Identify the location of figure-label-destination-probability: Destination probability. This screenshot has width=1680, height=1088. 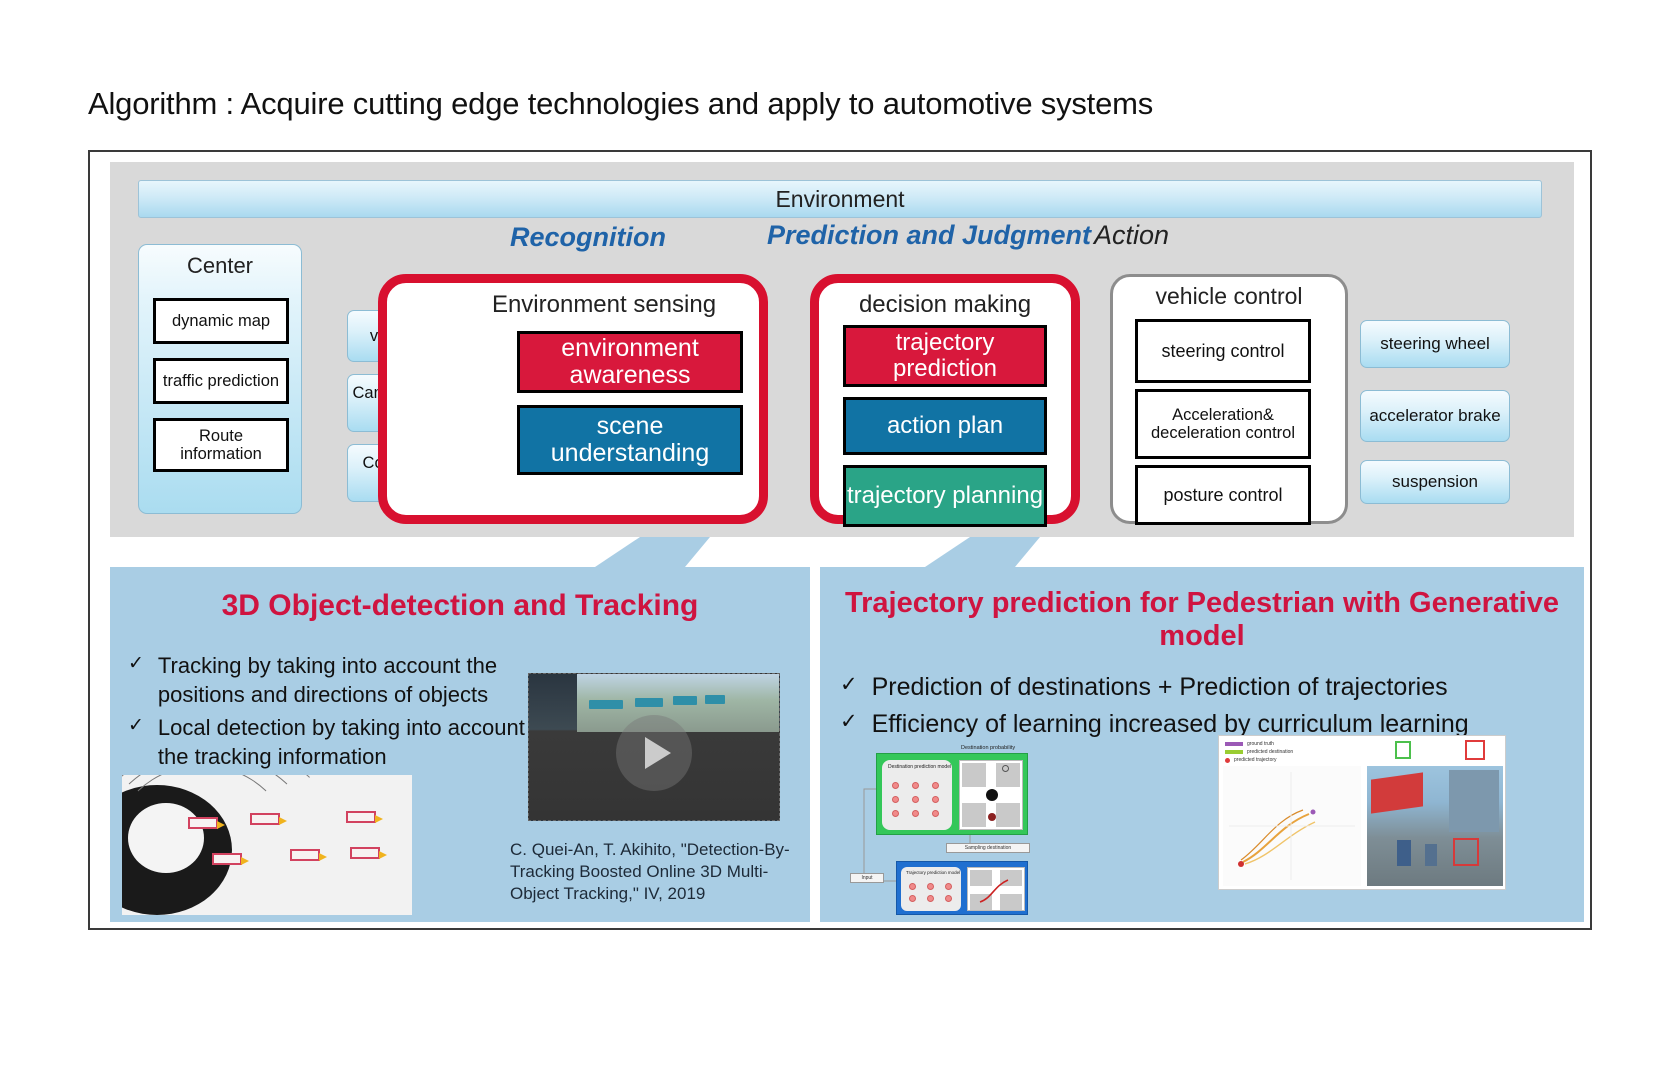
(988, 748).